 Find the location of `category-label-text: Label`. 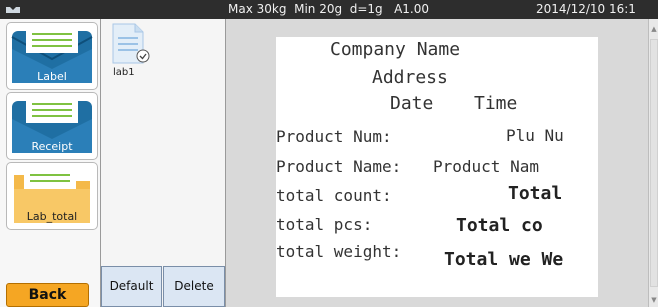

category-label-text: Label is located at coordinates (52, 76).